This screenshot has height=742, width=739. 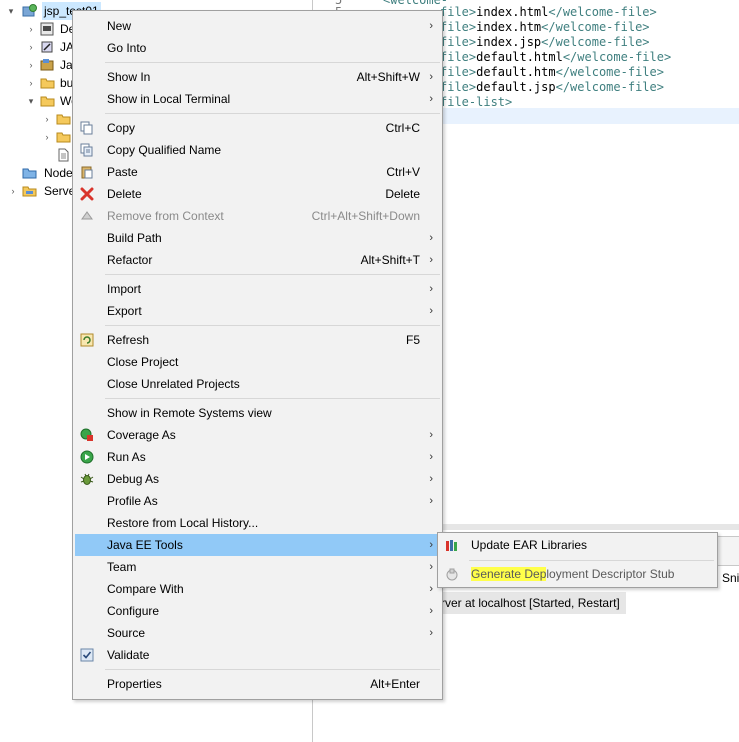 What do you see at coordinates (87, 655) in the screenshot?
I see `checkbox-checked-icon` at bounding box center [87, 655].